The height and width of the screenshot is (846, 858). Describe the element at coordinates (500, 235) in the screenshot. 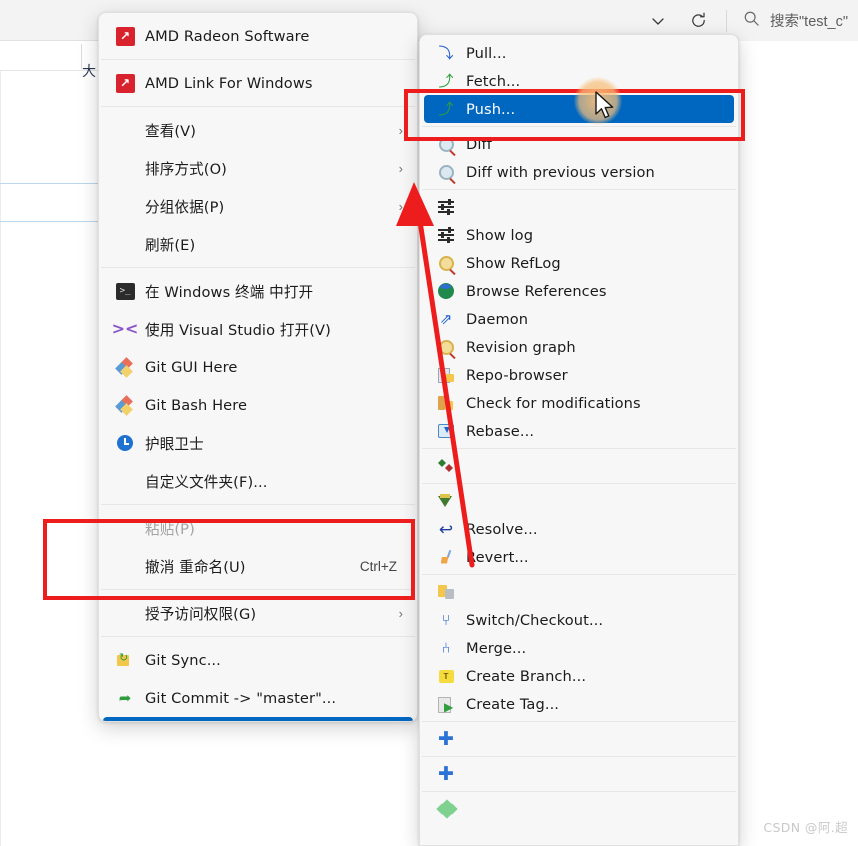

I see `menu-item-label: Show log` at that location.